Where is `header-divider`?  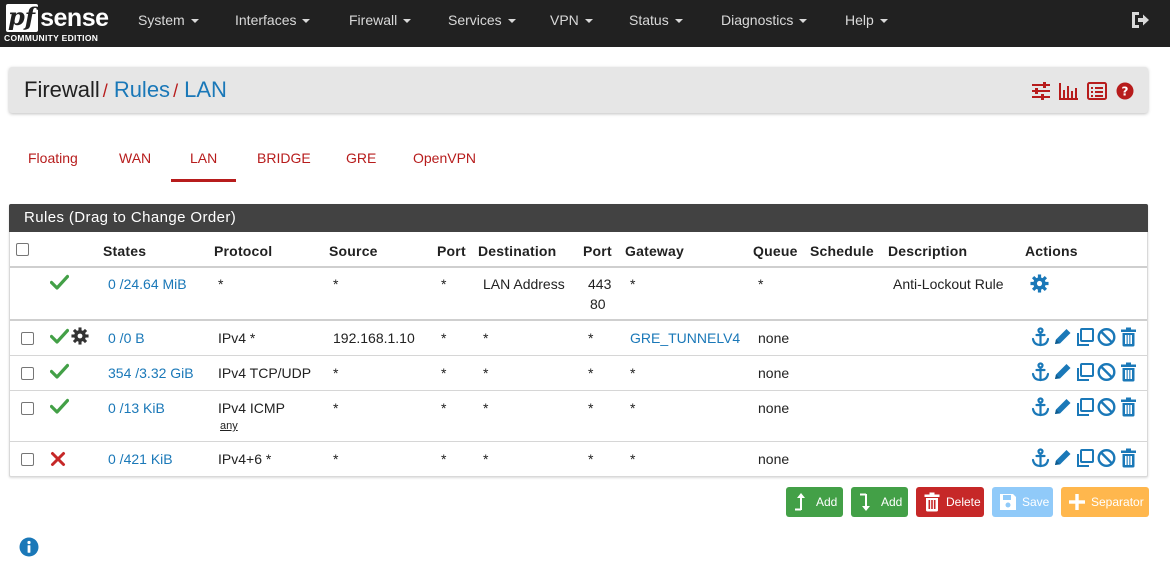
header-divider is located at coordinates (578, 267).